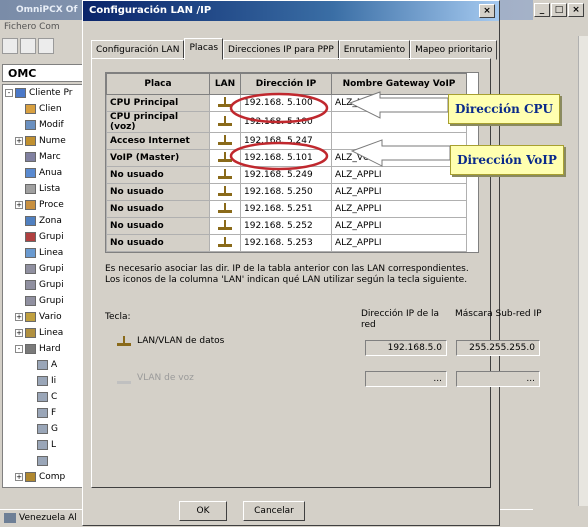 The height and width of the screenshot is (527, 588). What do you see at coordinates (158, 84) in the screenshot?
I see `column-header-placa: Placa` at bounding box center [158, 84].